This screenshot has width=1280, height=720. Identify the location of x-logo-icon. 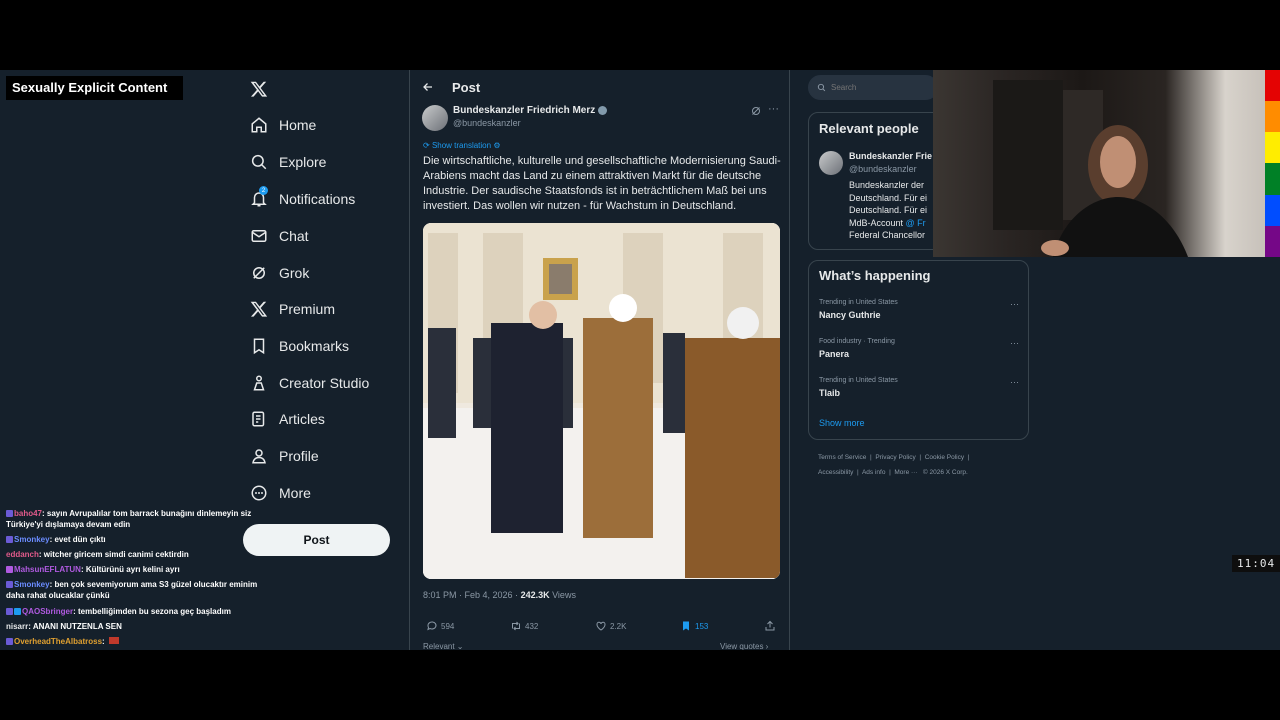
(259, 89).